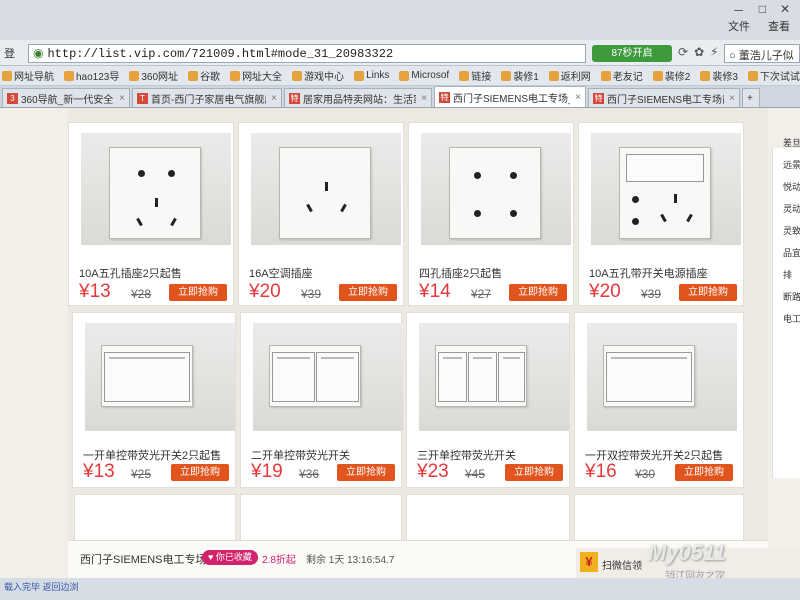 This screenshot has height=600, width=800. What do you see at coordinates (520, 75) in the screenshot?
I see `favorite-link: 裴修1` at bounding box center [520, 75].